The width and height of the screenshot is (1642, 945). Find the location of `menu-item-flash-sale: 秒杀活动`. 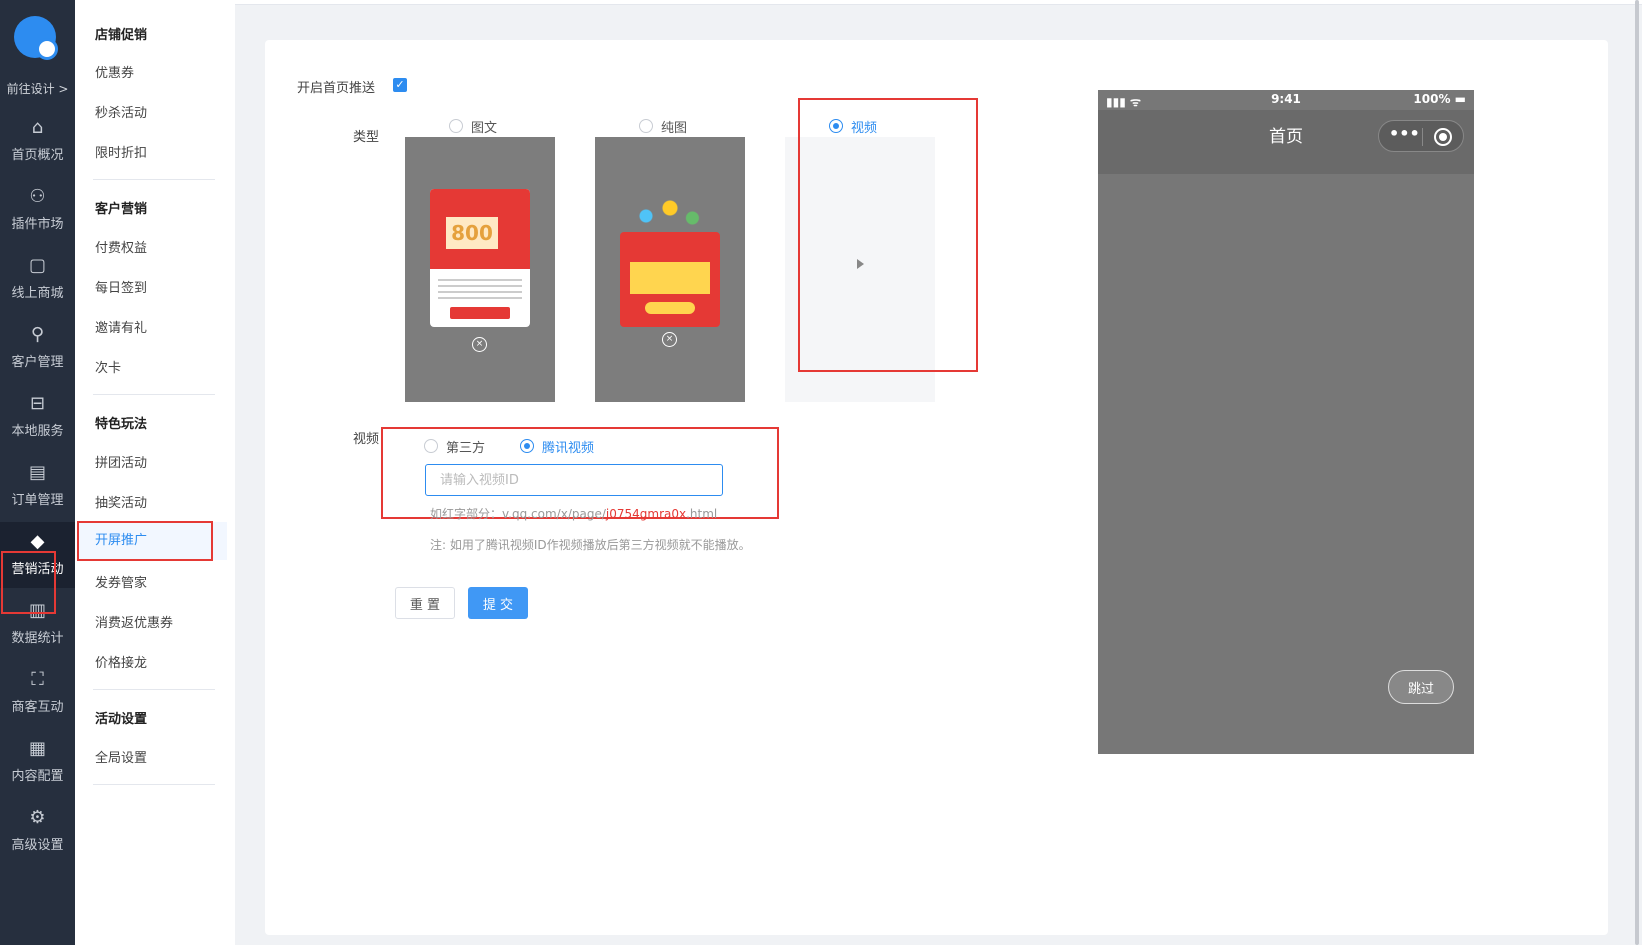

menu-item-flash-sale: 秒杀活动 is located at coordinates (121, 111).